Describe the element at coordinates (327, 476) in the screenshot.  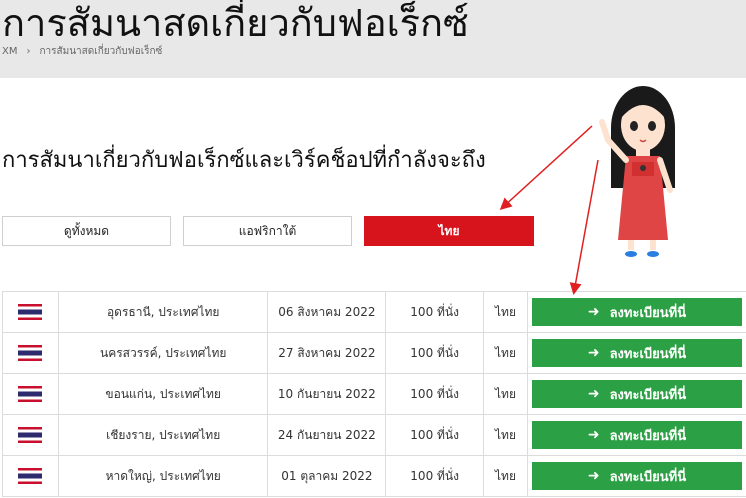
I see `event-date: 01 ตุลาคม 2022` at that location.